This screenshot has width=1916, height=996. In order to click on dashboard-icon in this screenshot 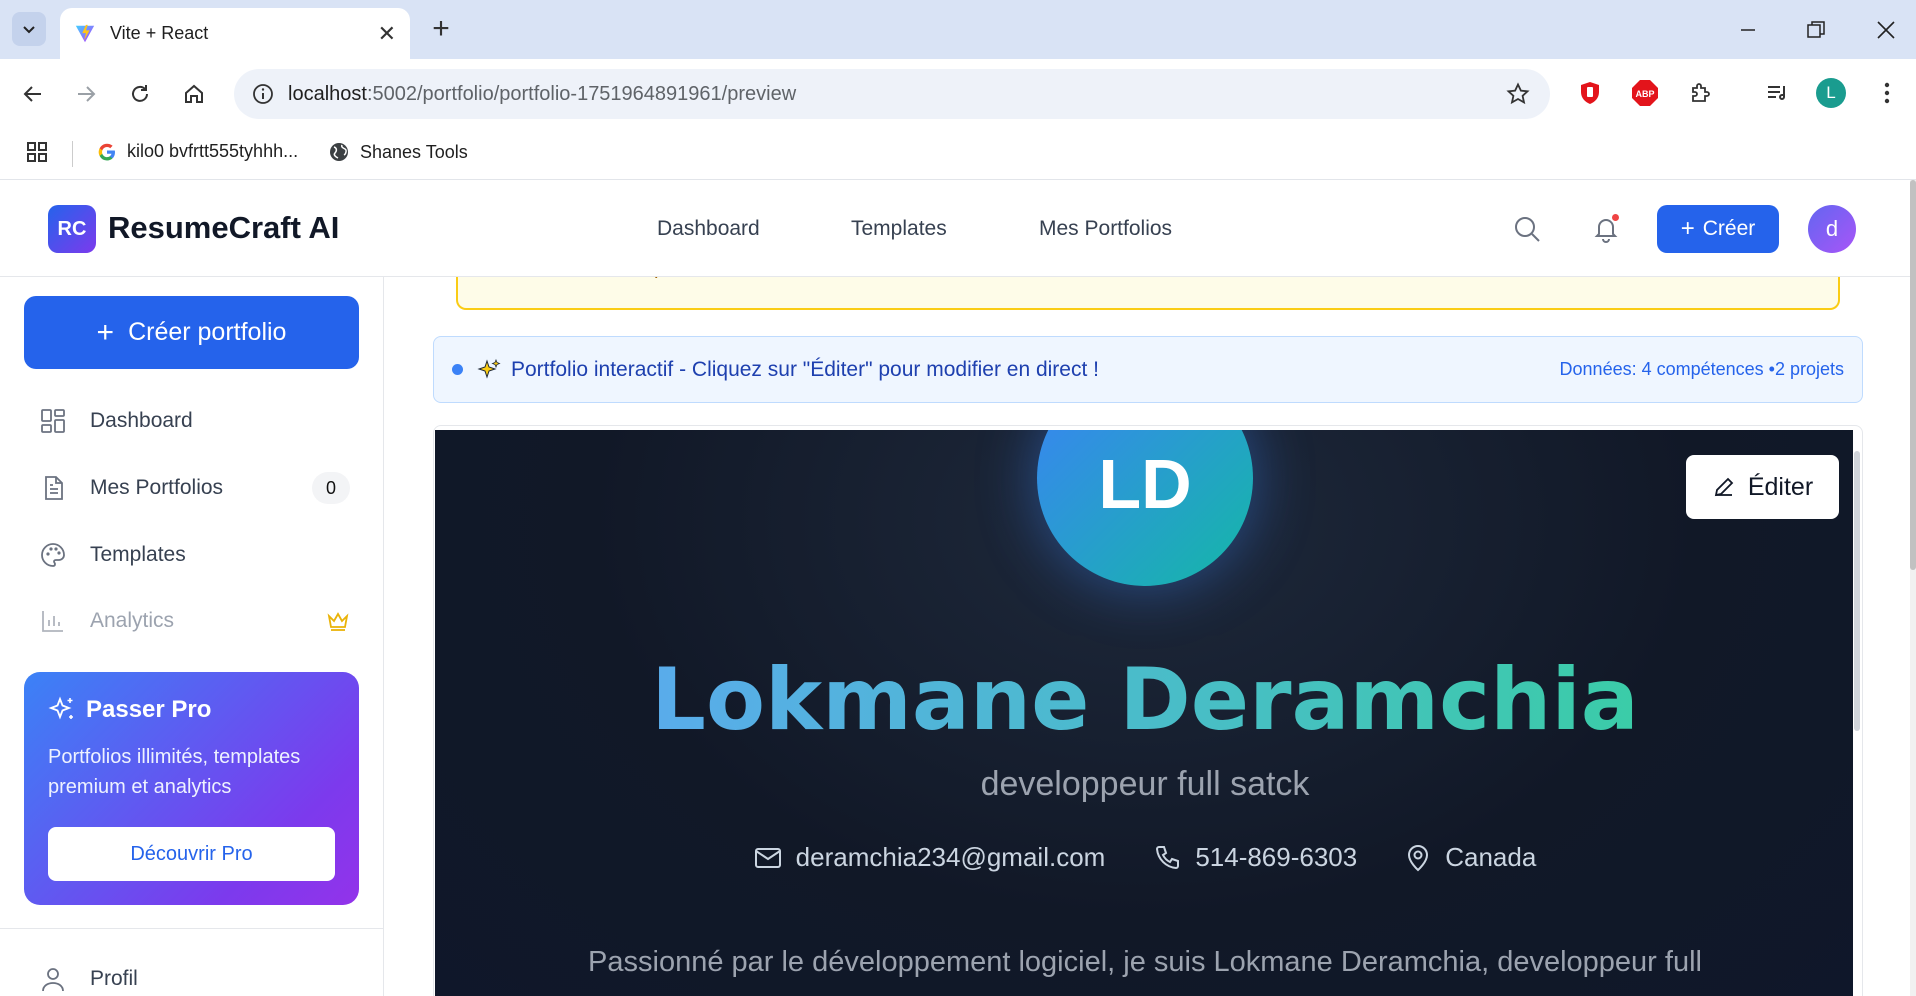, I will do `click(53, 421)`.